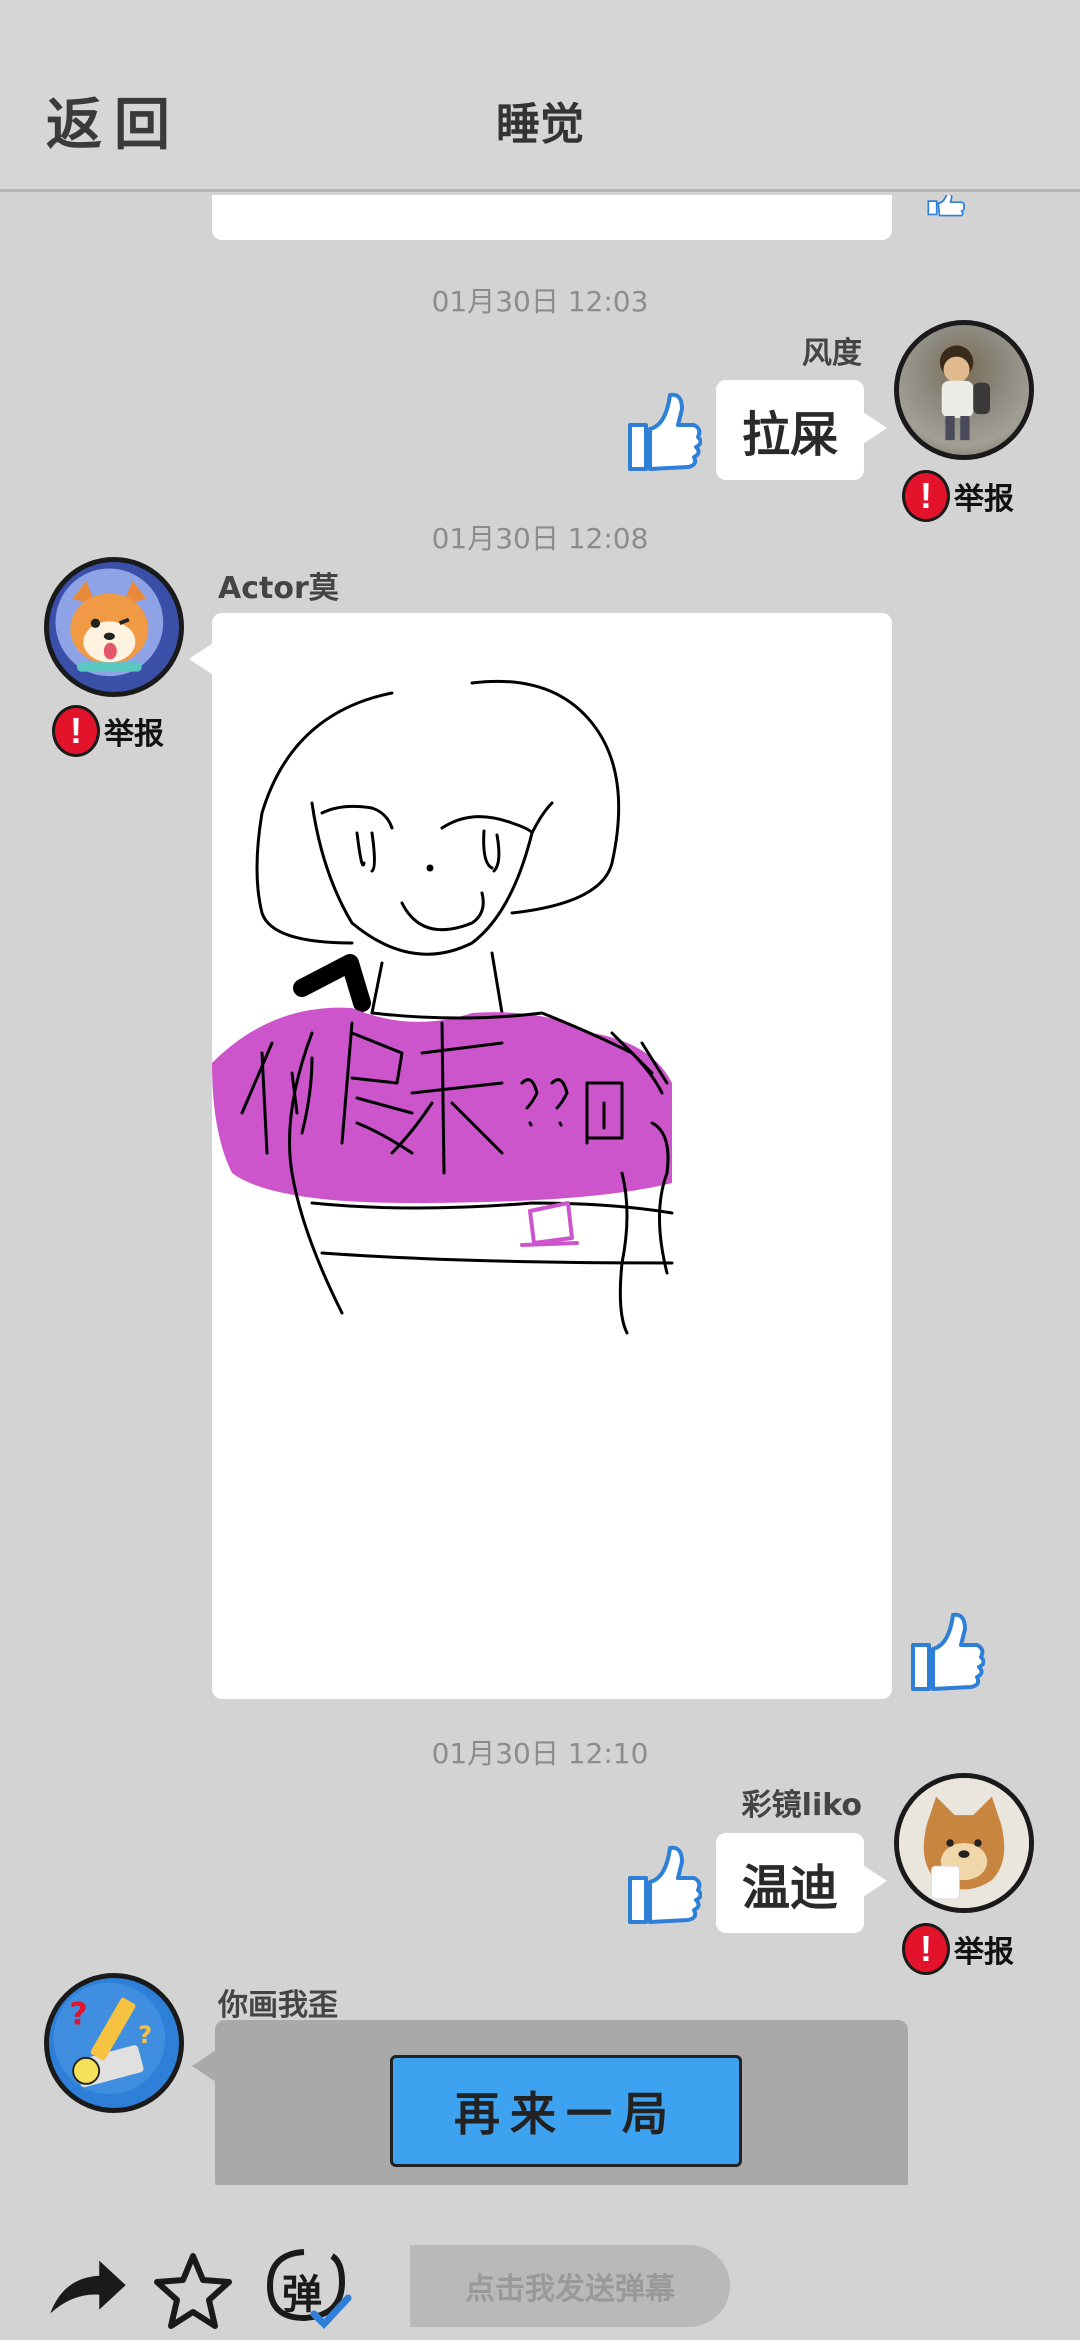 The height and width of the screenshot is (2340, 1080). Describe the element at coordinates (307, 2287) in the screenshot. I see `danmu-toggle-icon: 弹` at that location.